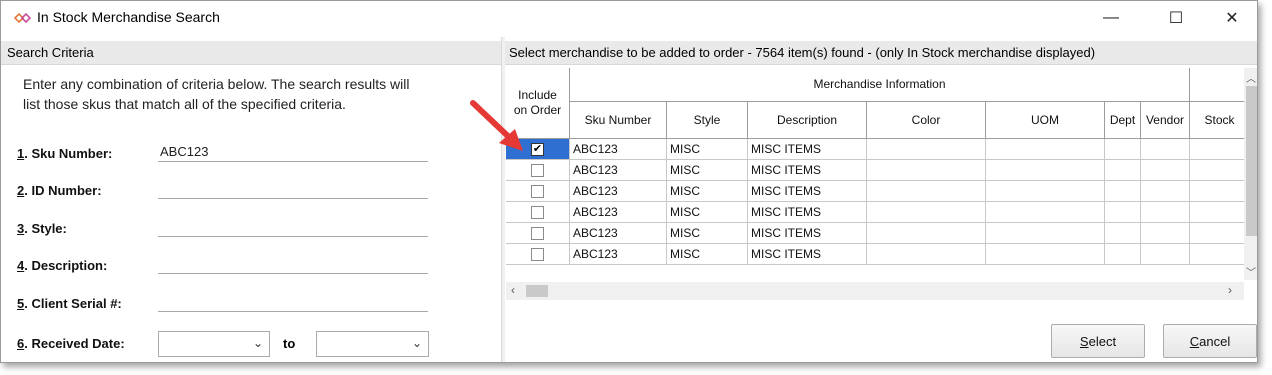 This screenshot has height=375, width=1272. Describe the element at coordinates (65, 153) in the screenshot. I see `sku-number-label: 1. Sku Number:` at that location.